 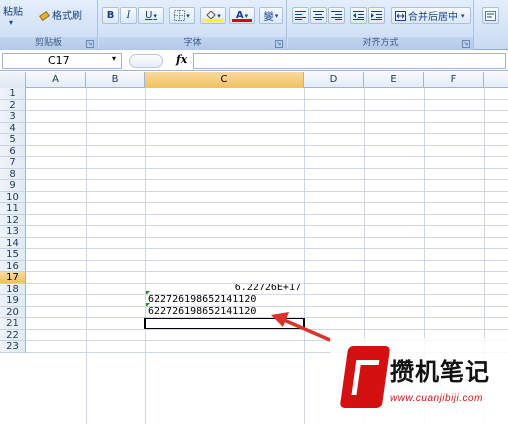 What do you see at coordinates (13, 232) in the screenshot?
I see `row-header: 13` at bounding box center [13, 232].